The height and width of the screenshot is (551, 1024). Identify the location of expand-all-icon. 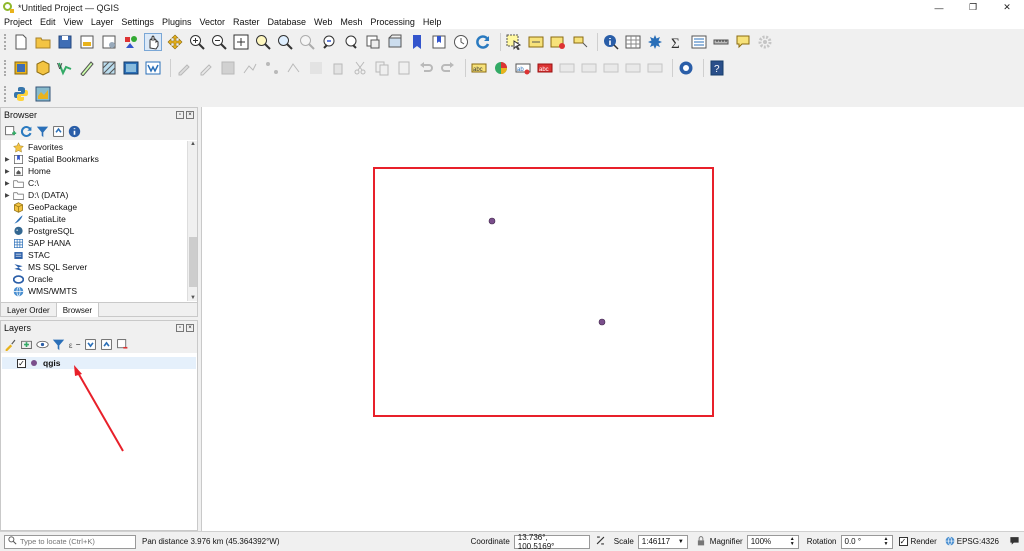
(90, 344).